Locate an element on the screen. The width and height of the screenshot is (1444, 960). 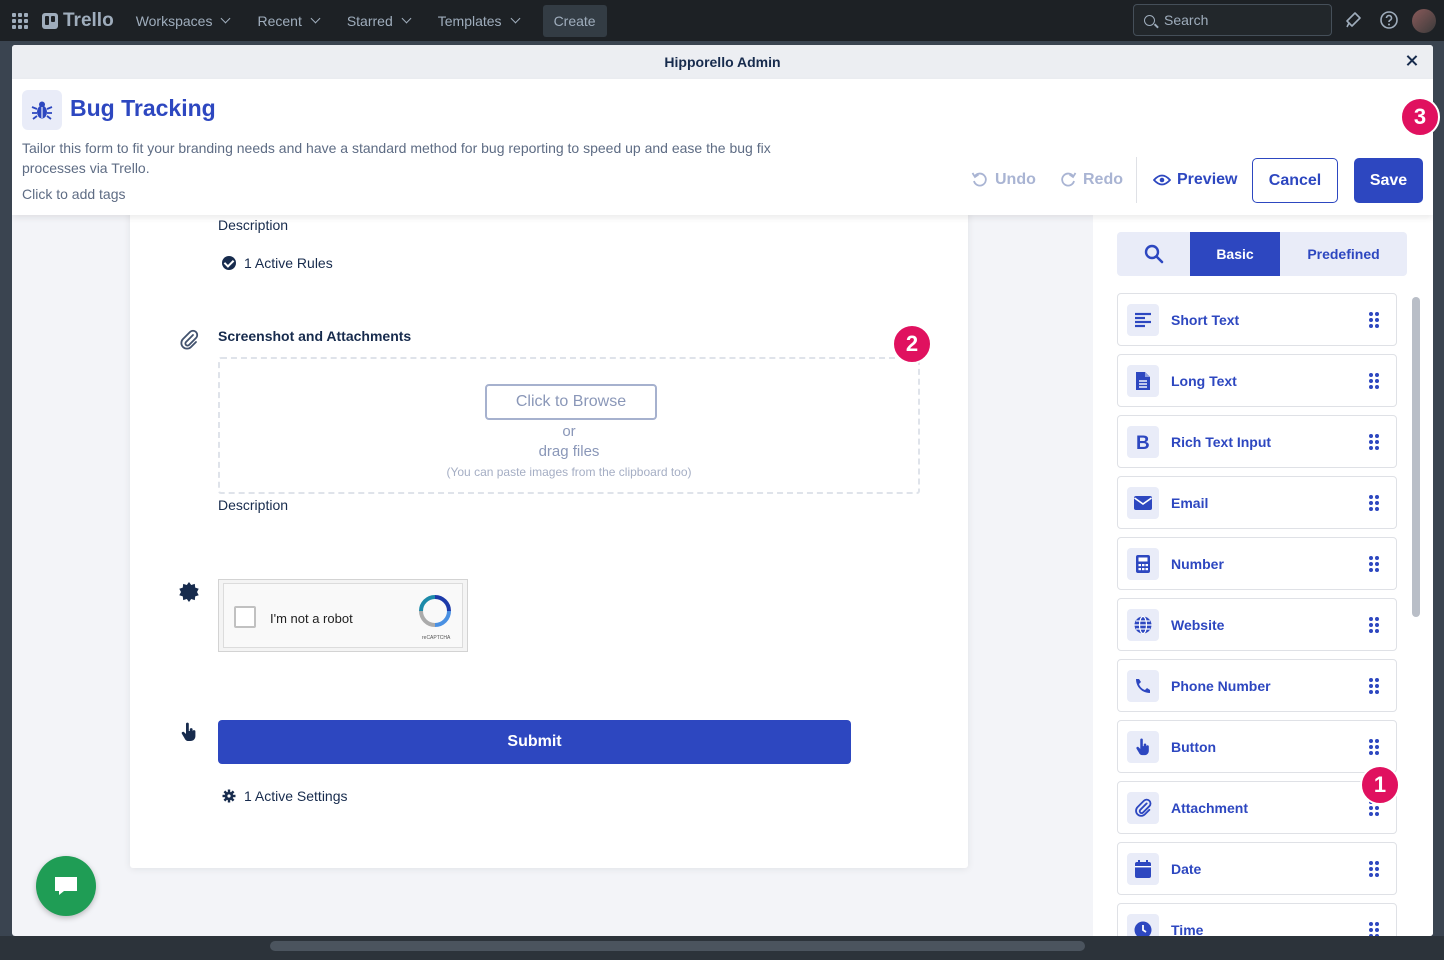
recaptcha-logo-icon is located at coordinates (435, 611).